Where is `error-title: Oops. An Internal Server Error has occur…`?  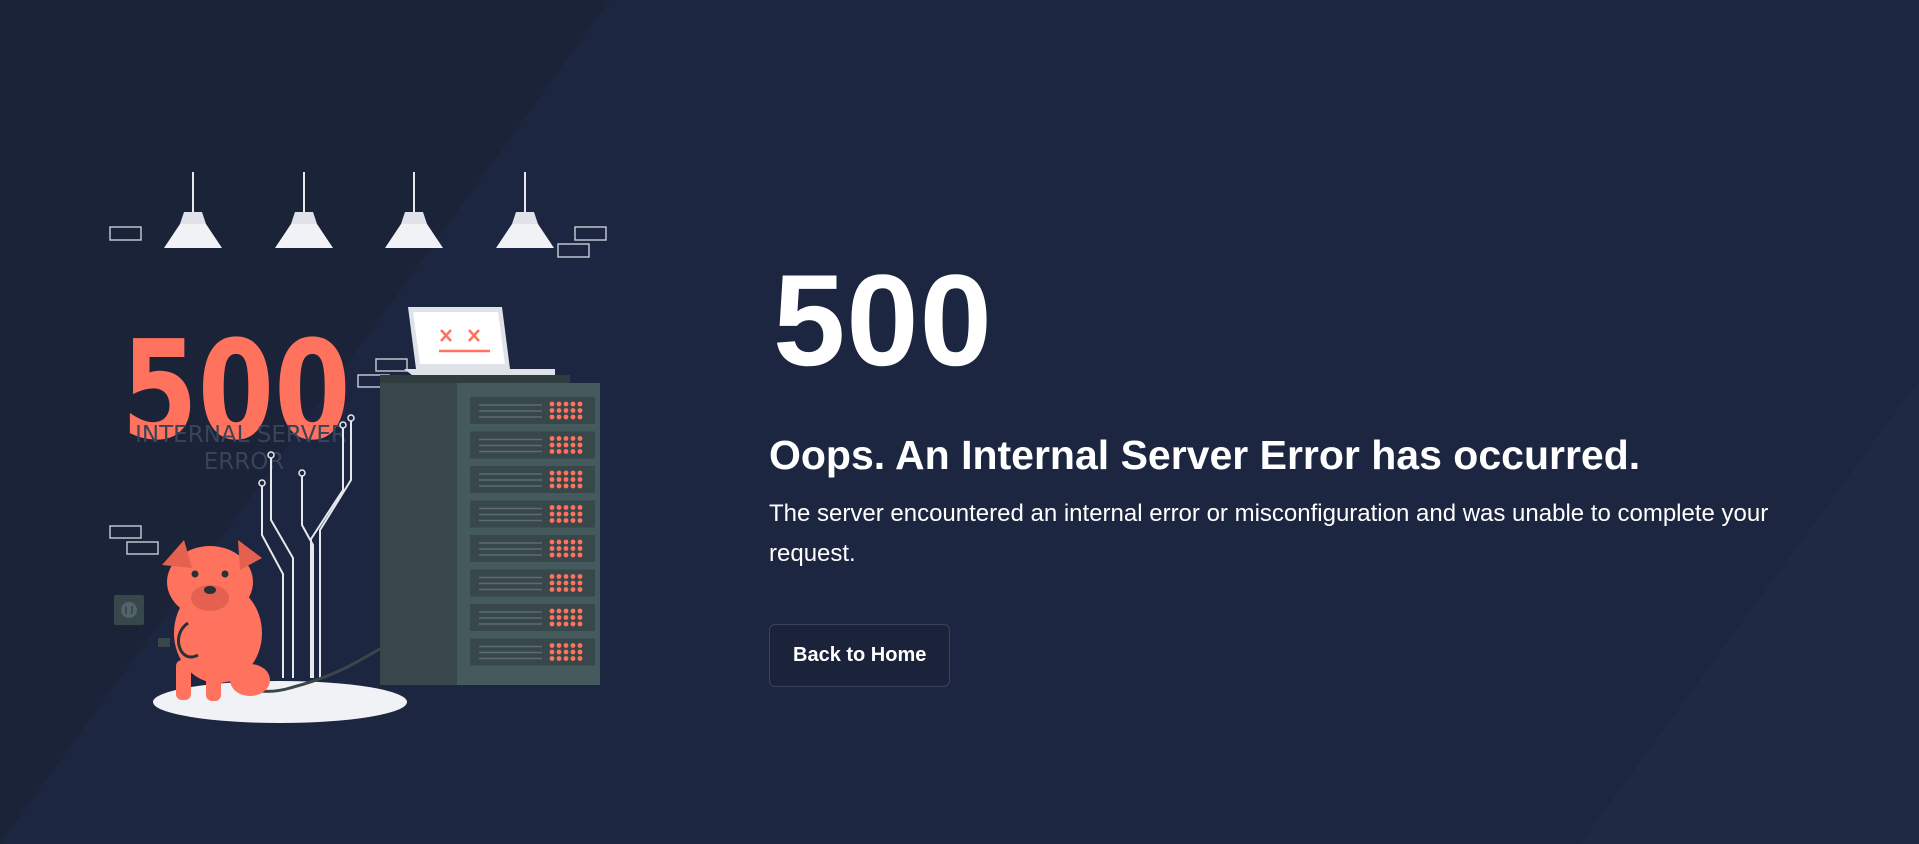
error-title: Oops. An Internal Server Error has occur… is located at coordinates (1205, 455).